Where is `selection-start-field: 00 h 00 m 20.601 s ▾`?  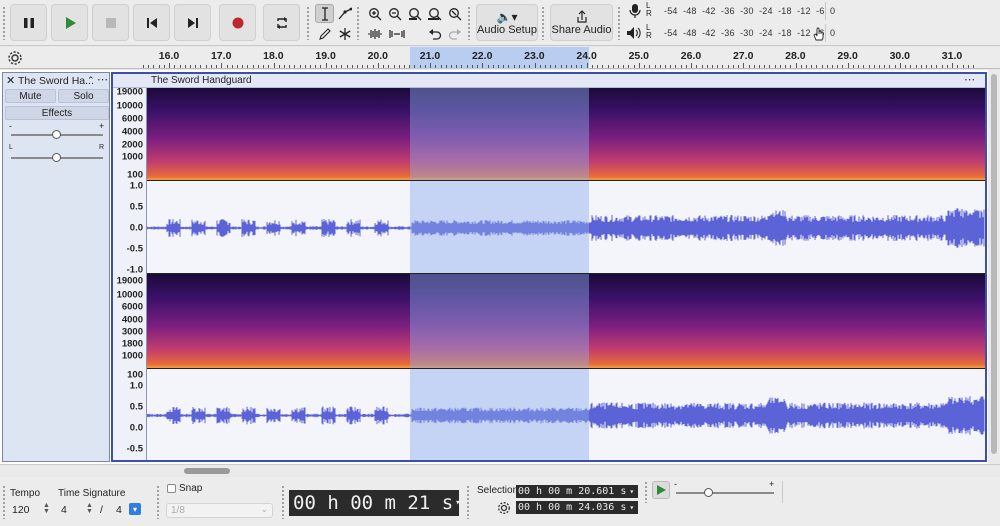 selection-start-field: 00 h 00 m 20.601 s ▾ is located at coordinates (577, 491).